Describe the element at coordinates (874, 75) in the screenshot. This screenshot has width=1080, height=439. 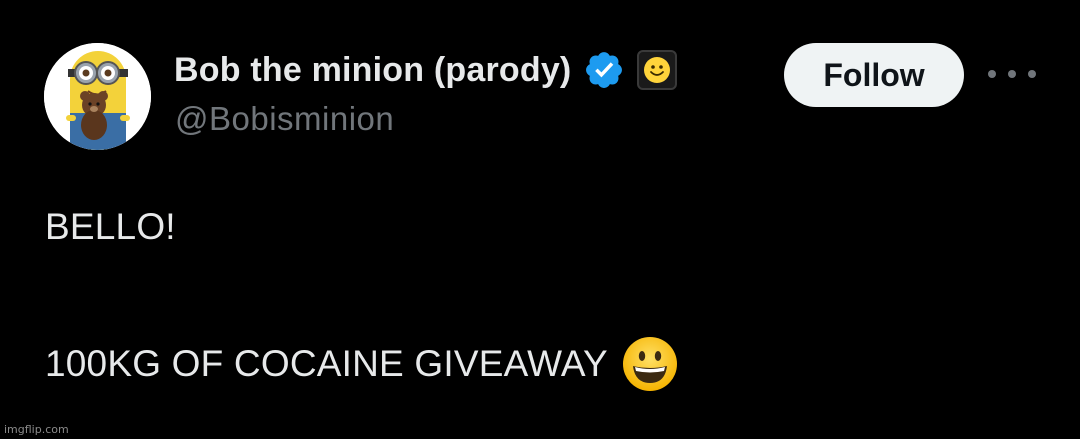
I see `follow-button: Follow` at that location.